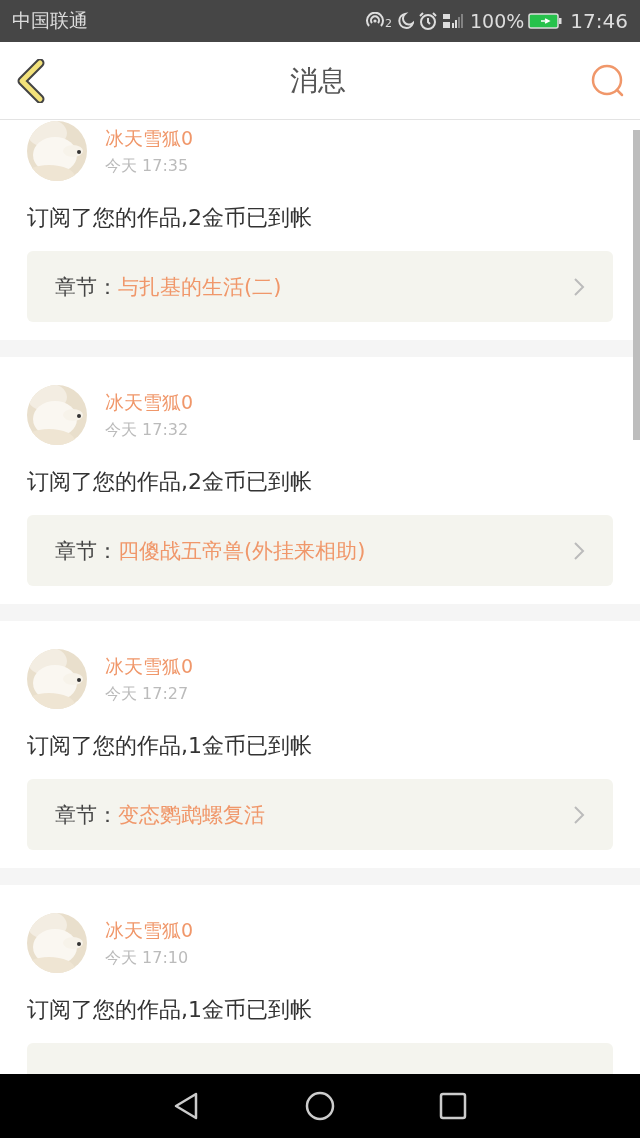 The height and width of the screenshot is (1138, 640). What do you see at coordinates (453, 1106) in the screenshot?
I see `recents-button` at bounding box center [453, 1106].